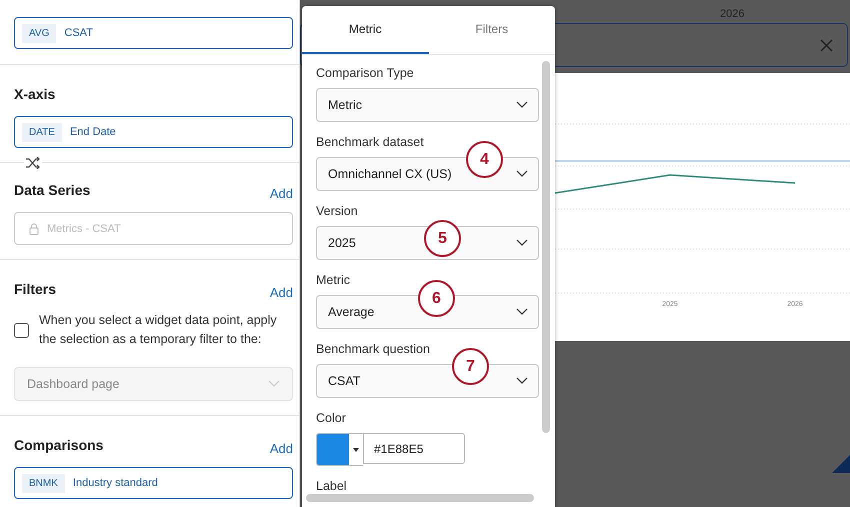 This screenshot has height=507, width=850. Describe the element at coordinates (93, 132) in the screenshot. I see `pill-label: End Date` at that location.